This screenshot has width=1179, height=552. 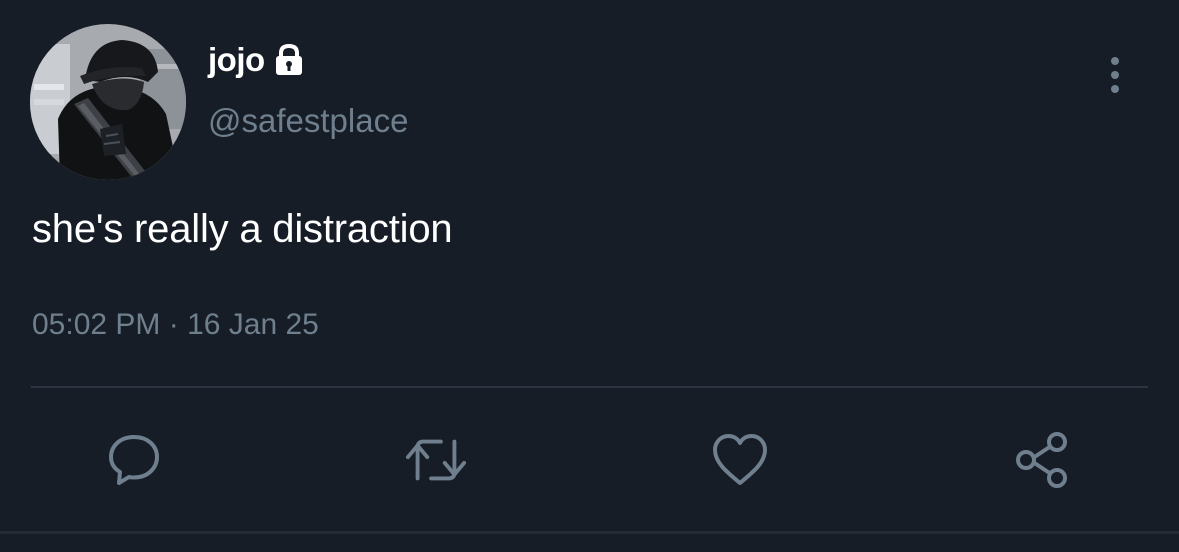 I want to click on like-button, so click(x=740, y=460).